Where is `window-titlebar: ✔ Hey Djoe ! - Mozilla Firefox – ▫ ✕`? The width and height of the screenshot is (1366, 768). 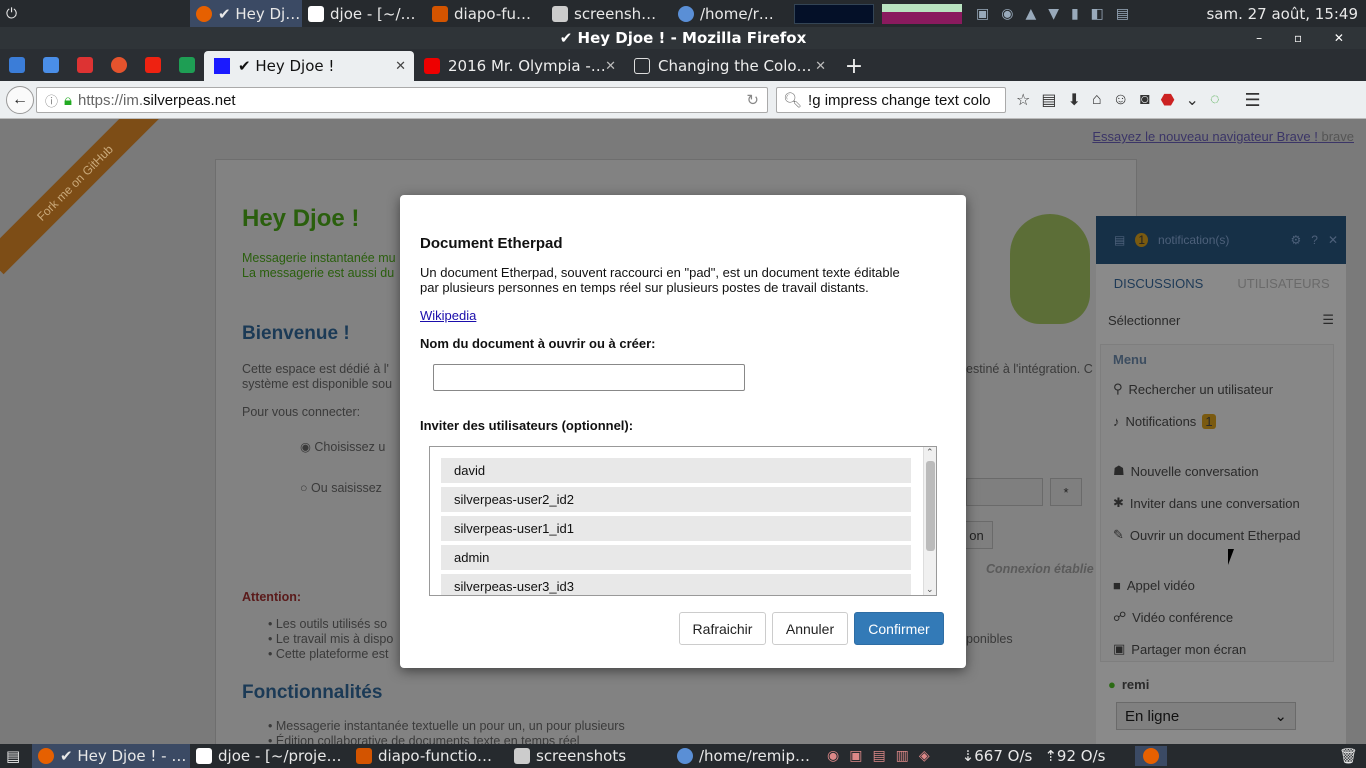 window-titlebar: ✔ Hey Djoe ! - Mozilla Firefox – ▫ ✕ is located at coordinates (683, 38).